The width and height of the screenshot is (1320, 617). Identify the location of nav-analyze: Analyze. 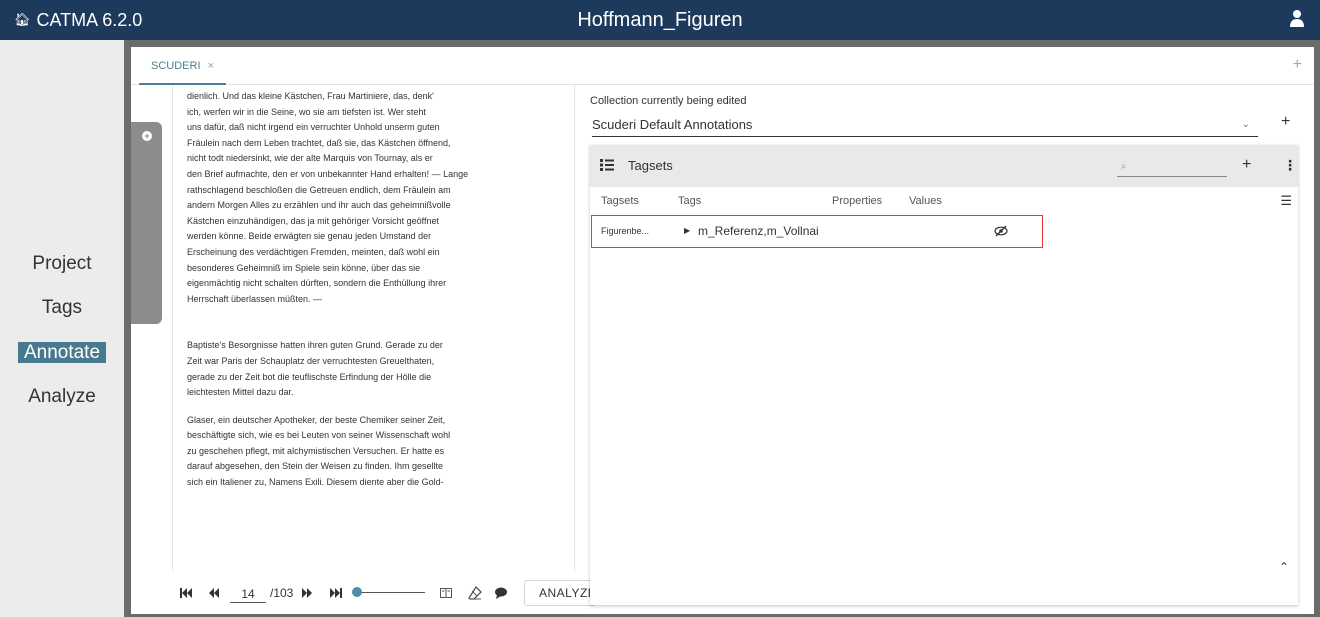
(62, 397).